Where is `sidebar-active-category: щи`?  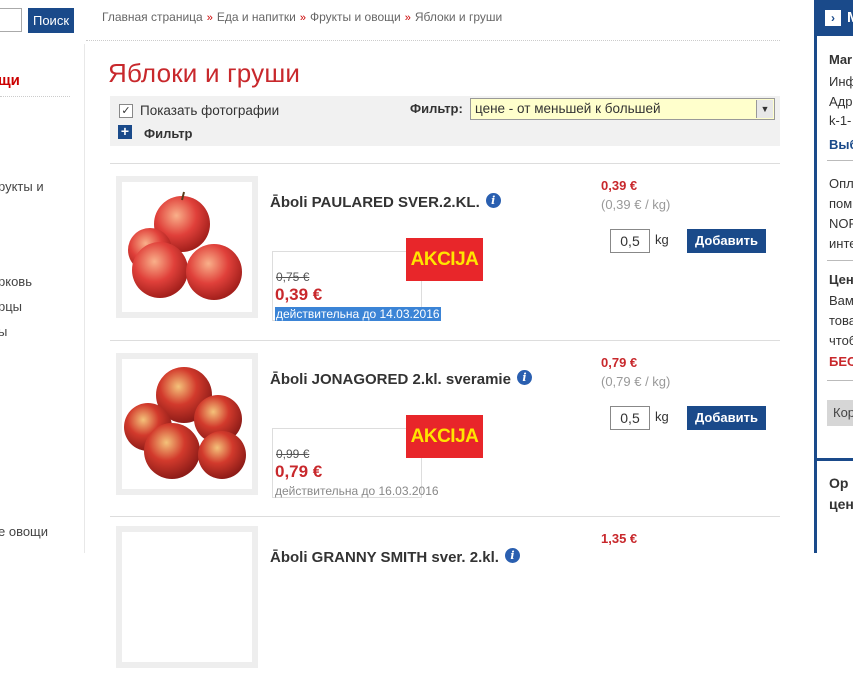
sidebar-active-category: щи is located at coordinates (10, 80).